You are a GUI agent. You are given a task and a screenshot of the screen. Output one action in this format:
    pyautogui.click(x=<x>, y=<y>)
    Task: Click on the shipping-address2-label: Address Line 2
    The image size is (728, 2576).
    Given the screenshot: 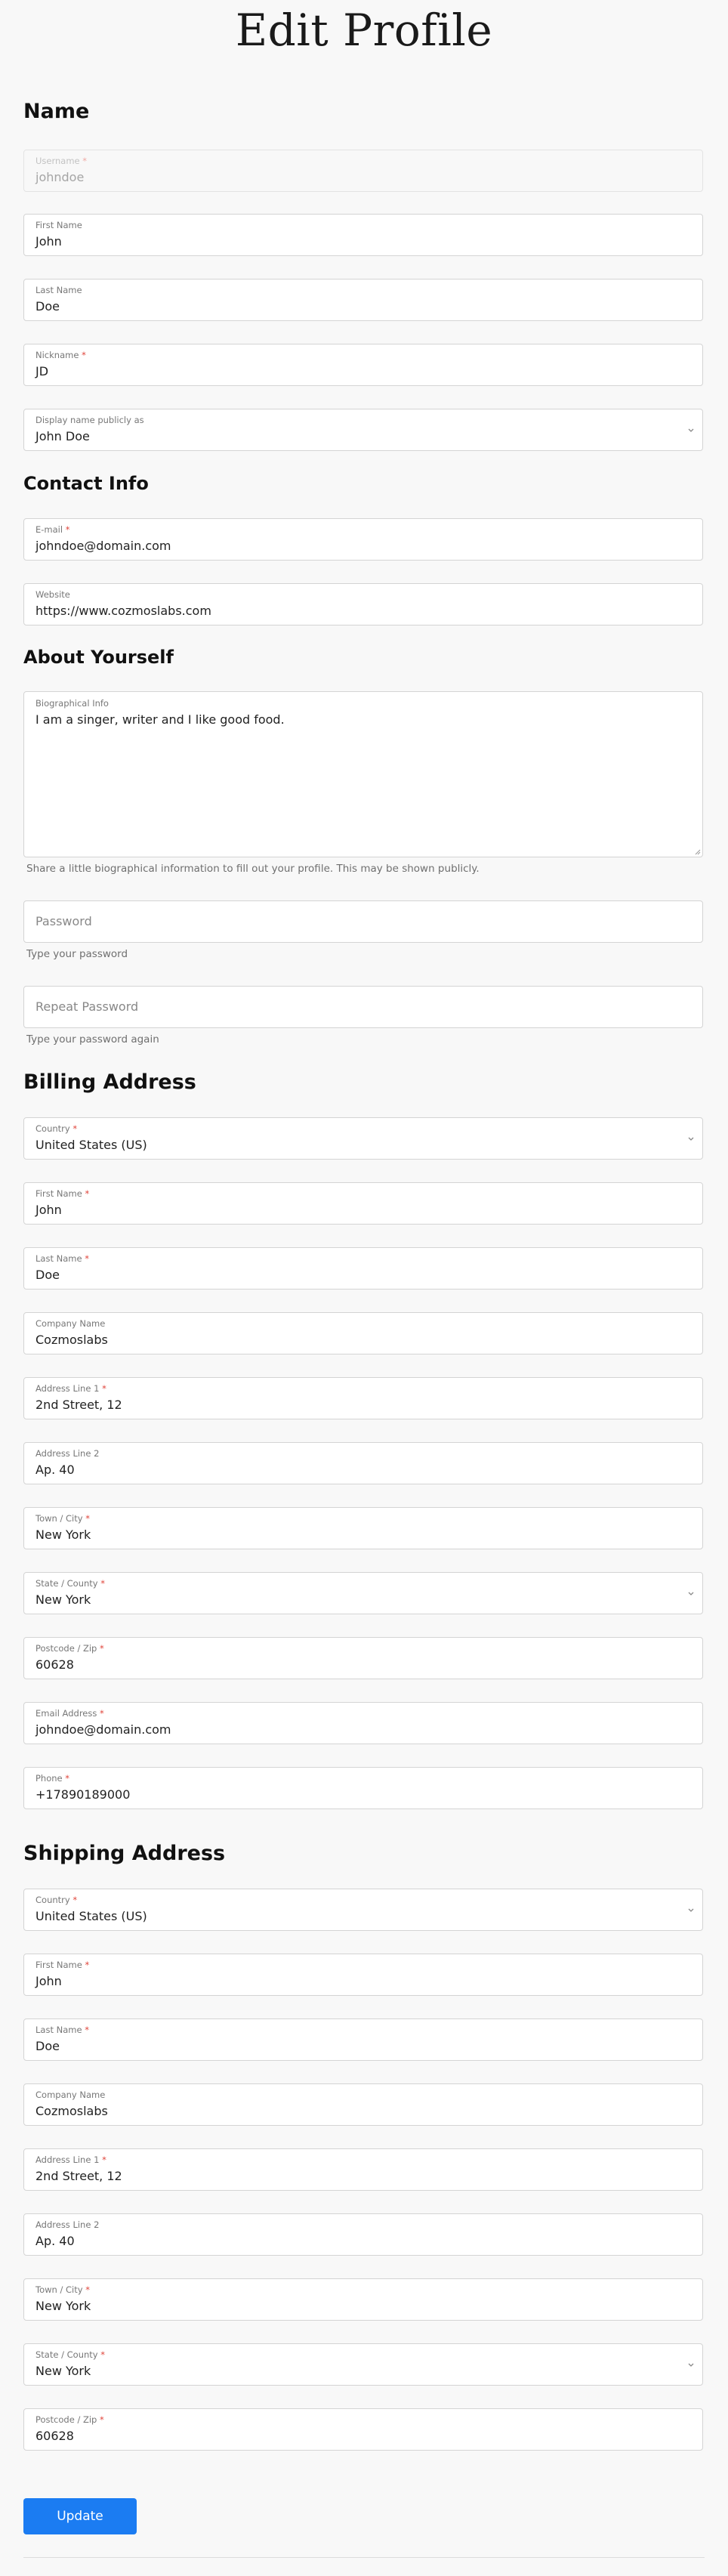 What is the action you would take?
    pyautogui.click(x=67, y=2224)
    